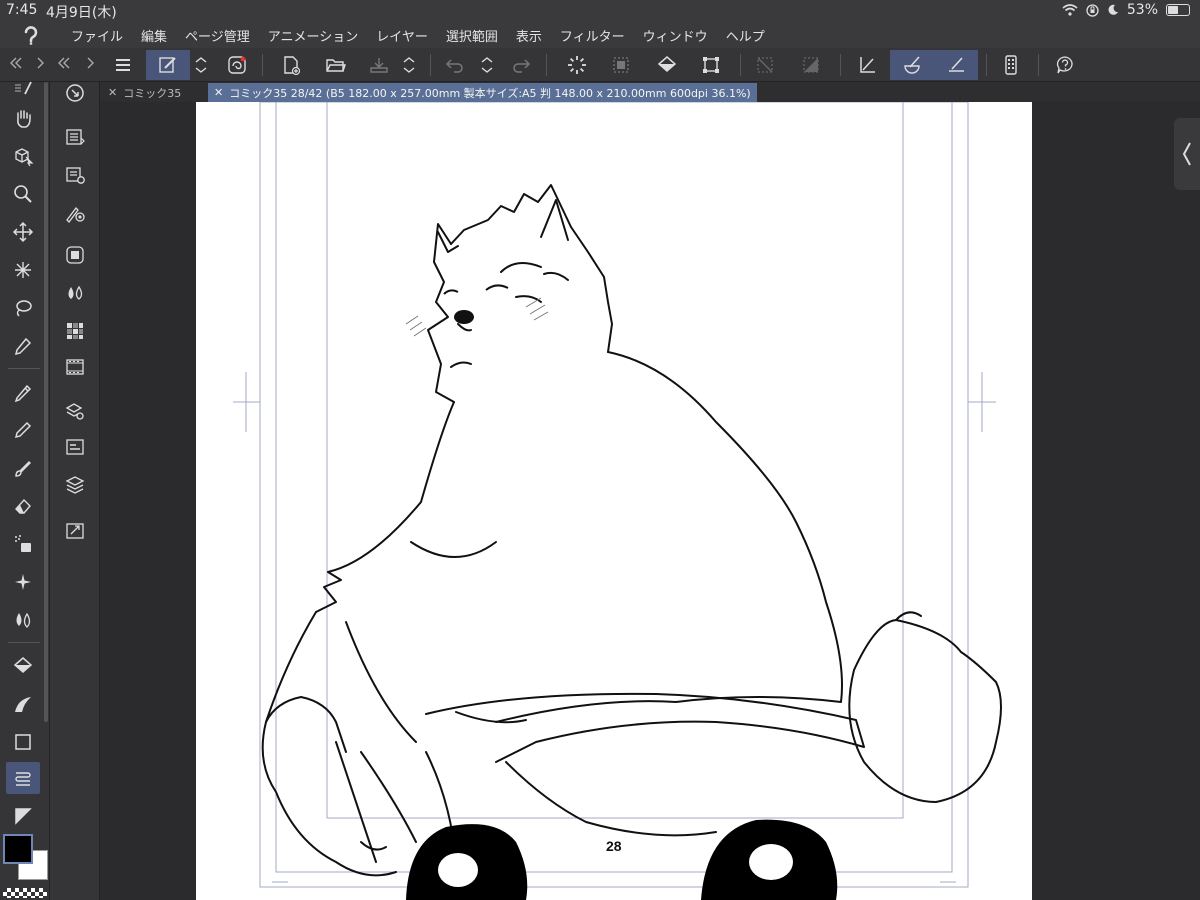  Describe the element at coordinates (667, 65) in the screenshot. I see `fill-bucket-icon` at that location.